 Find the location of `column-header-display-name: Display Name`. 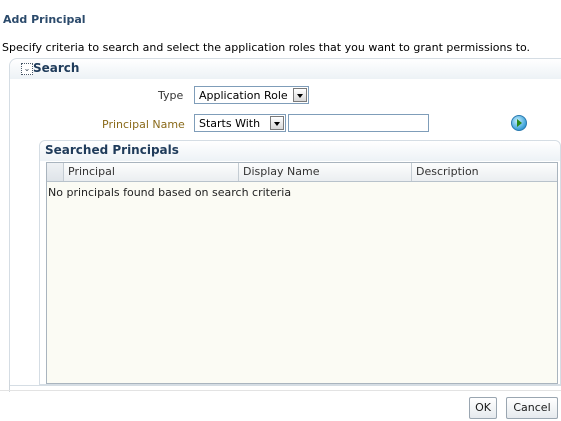

column-header-display-name: Display Name is located at coordinates (325, 172).